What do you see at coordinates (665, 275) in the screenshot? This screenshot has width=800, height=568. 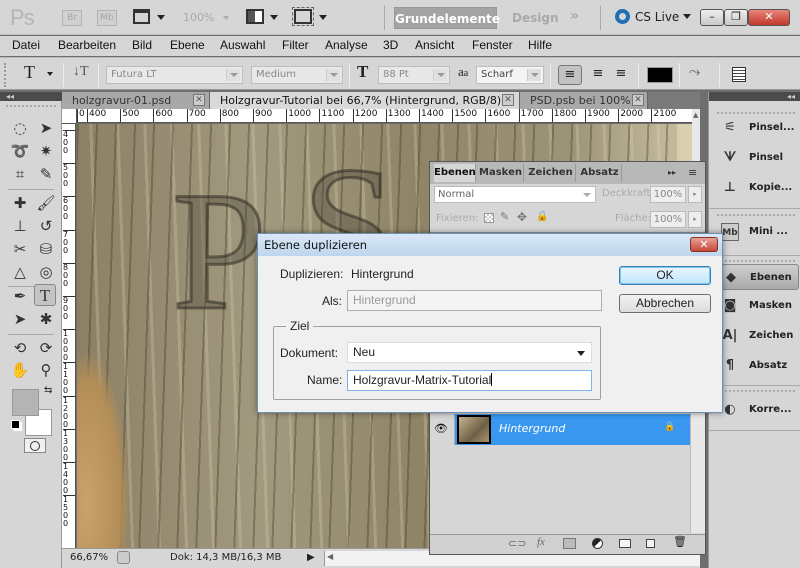 I see `ok-button: OK` at bounding box center [665, 275].